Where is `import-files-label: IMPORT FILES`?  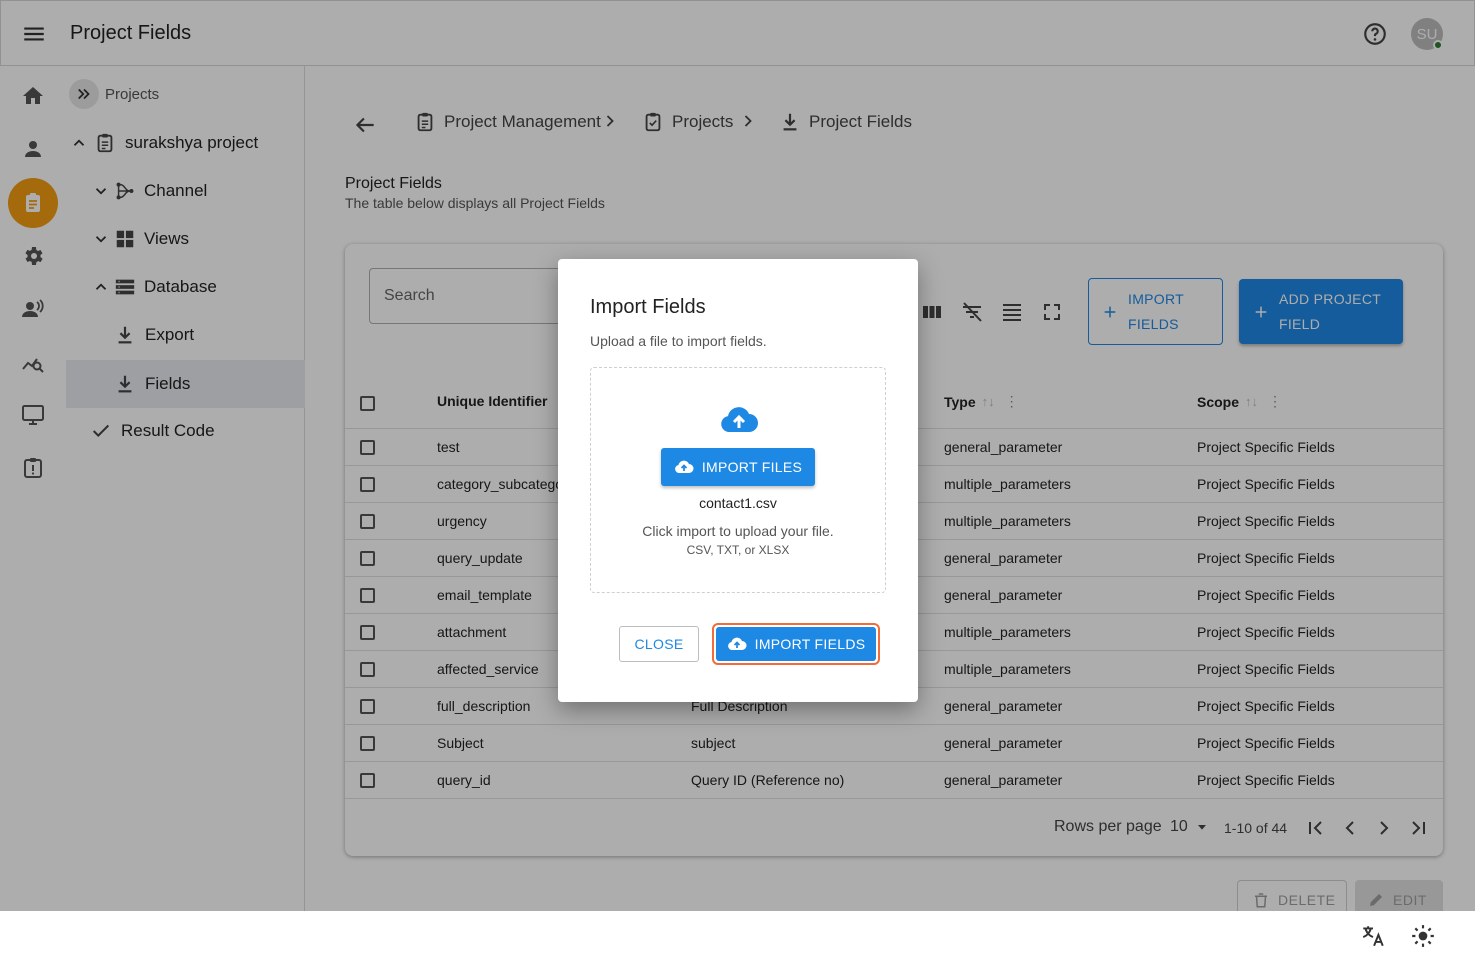
import-files-label: IMPORT FILES is located at coordinates (752, 467).